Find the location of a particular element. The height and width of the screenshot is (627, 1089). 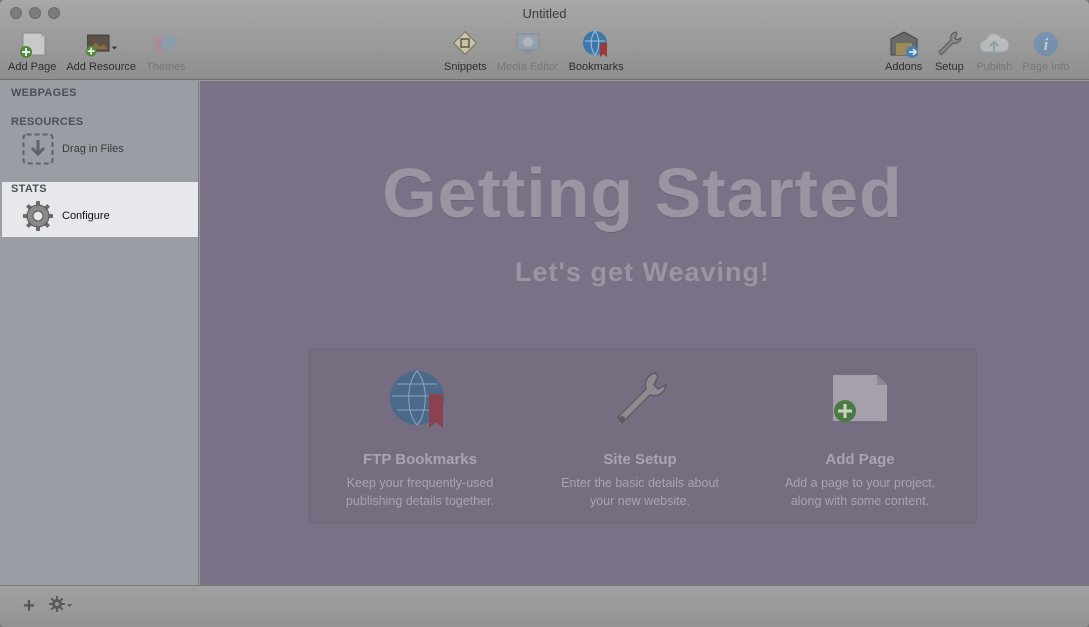

bookmarks-button: Bookmarks is located at coordinates (596, 50).